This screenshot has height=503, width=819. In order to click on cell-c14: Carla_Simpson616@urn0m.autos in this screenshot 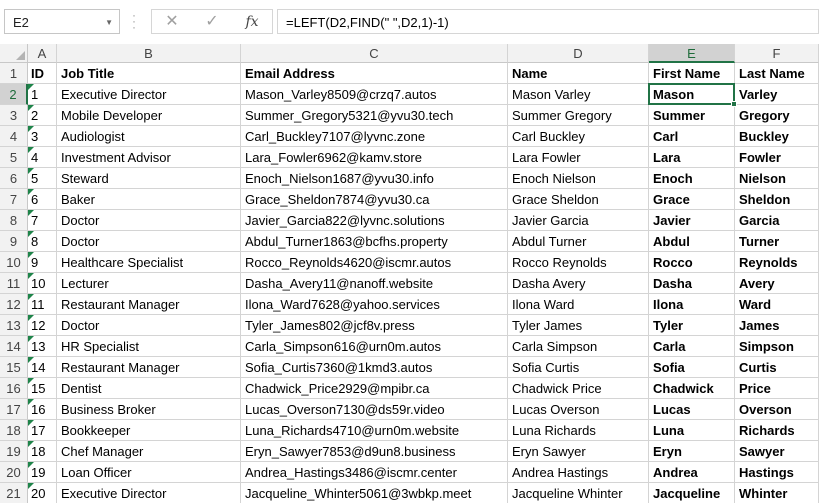, I will do `click(374, 346)`.